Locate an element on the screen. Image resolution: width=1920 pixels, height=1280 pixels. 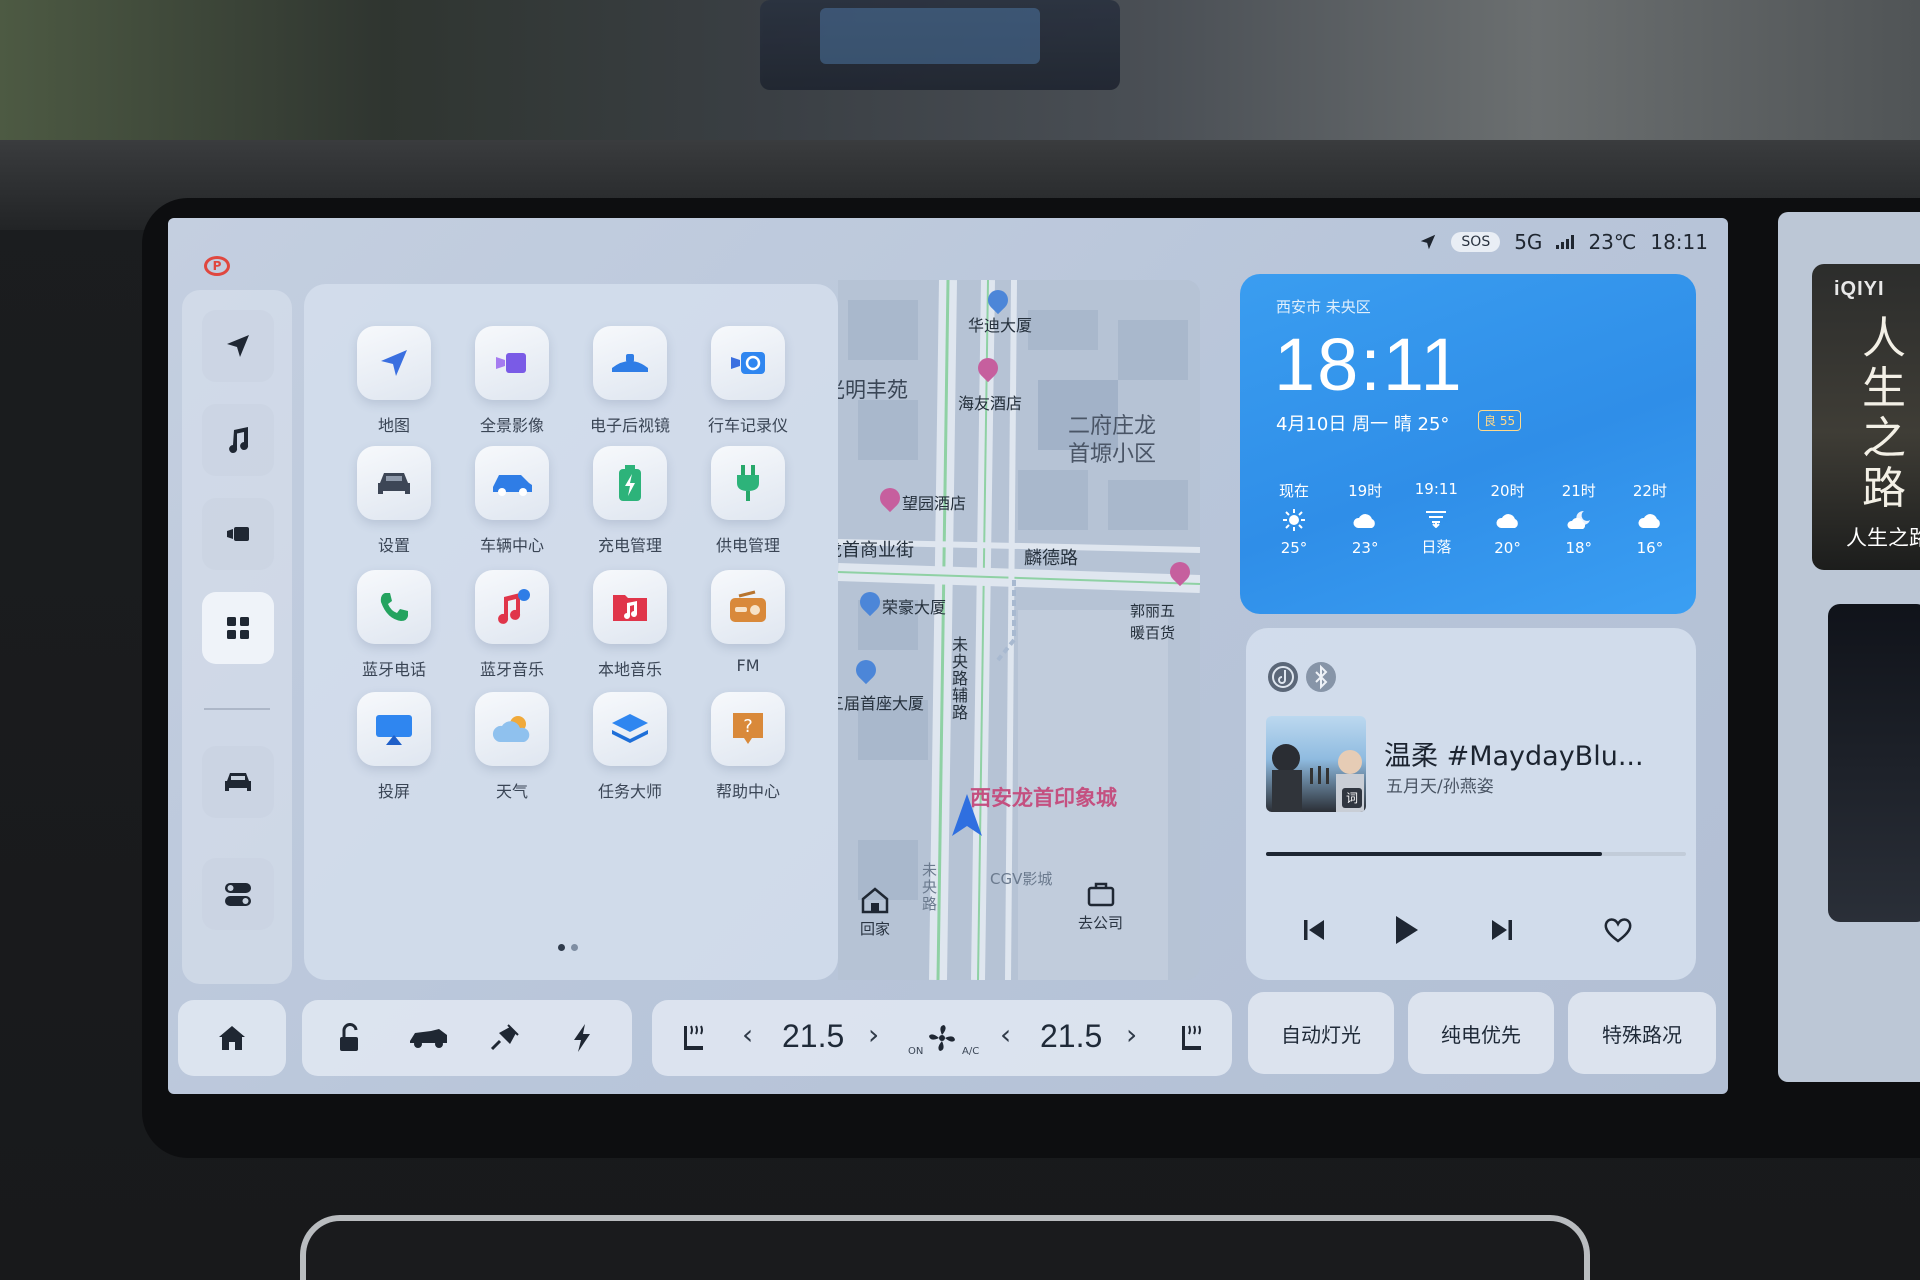
app-fm: FM is located at coordinates (748, 622).